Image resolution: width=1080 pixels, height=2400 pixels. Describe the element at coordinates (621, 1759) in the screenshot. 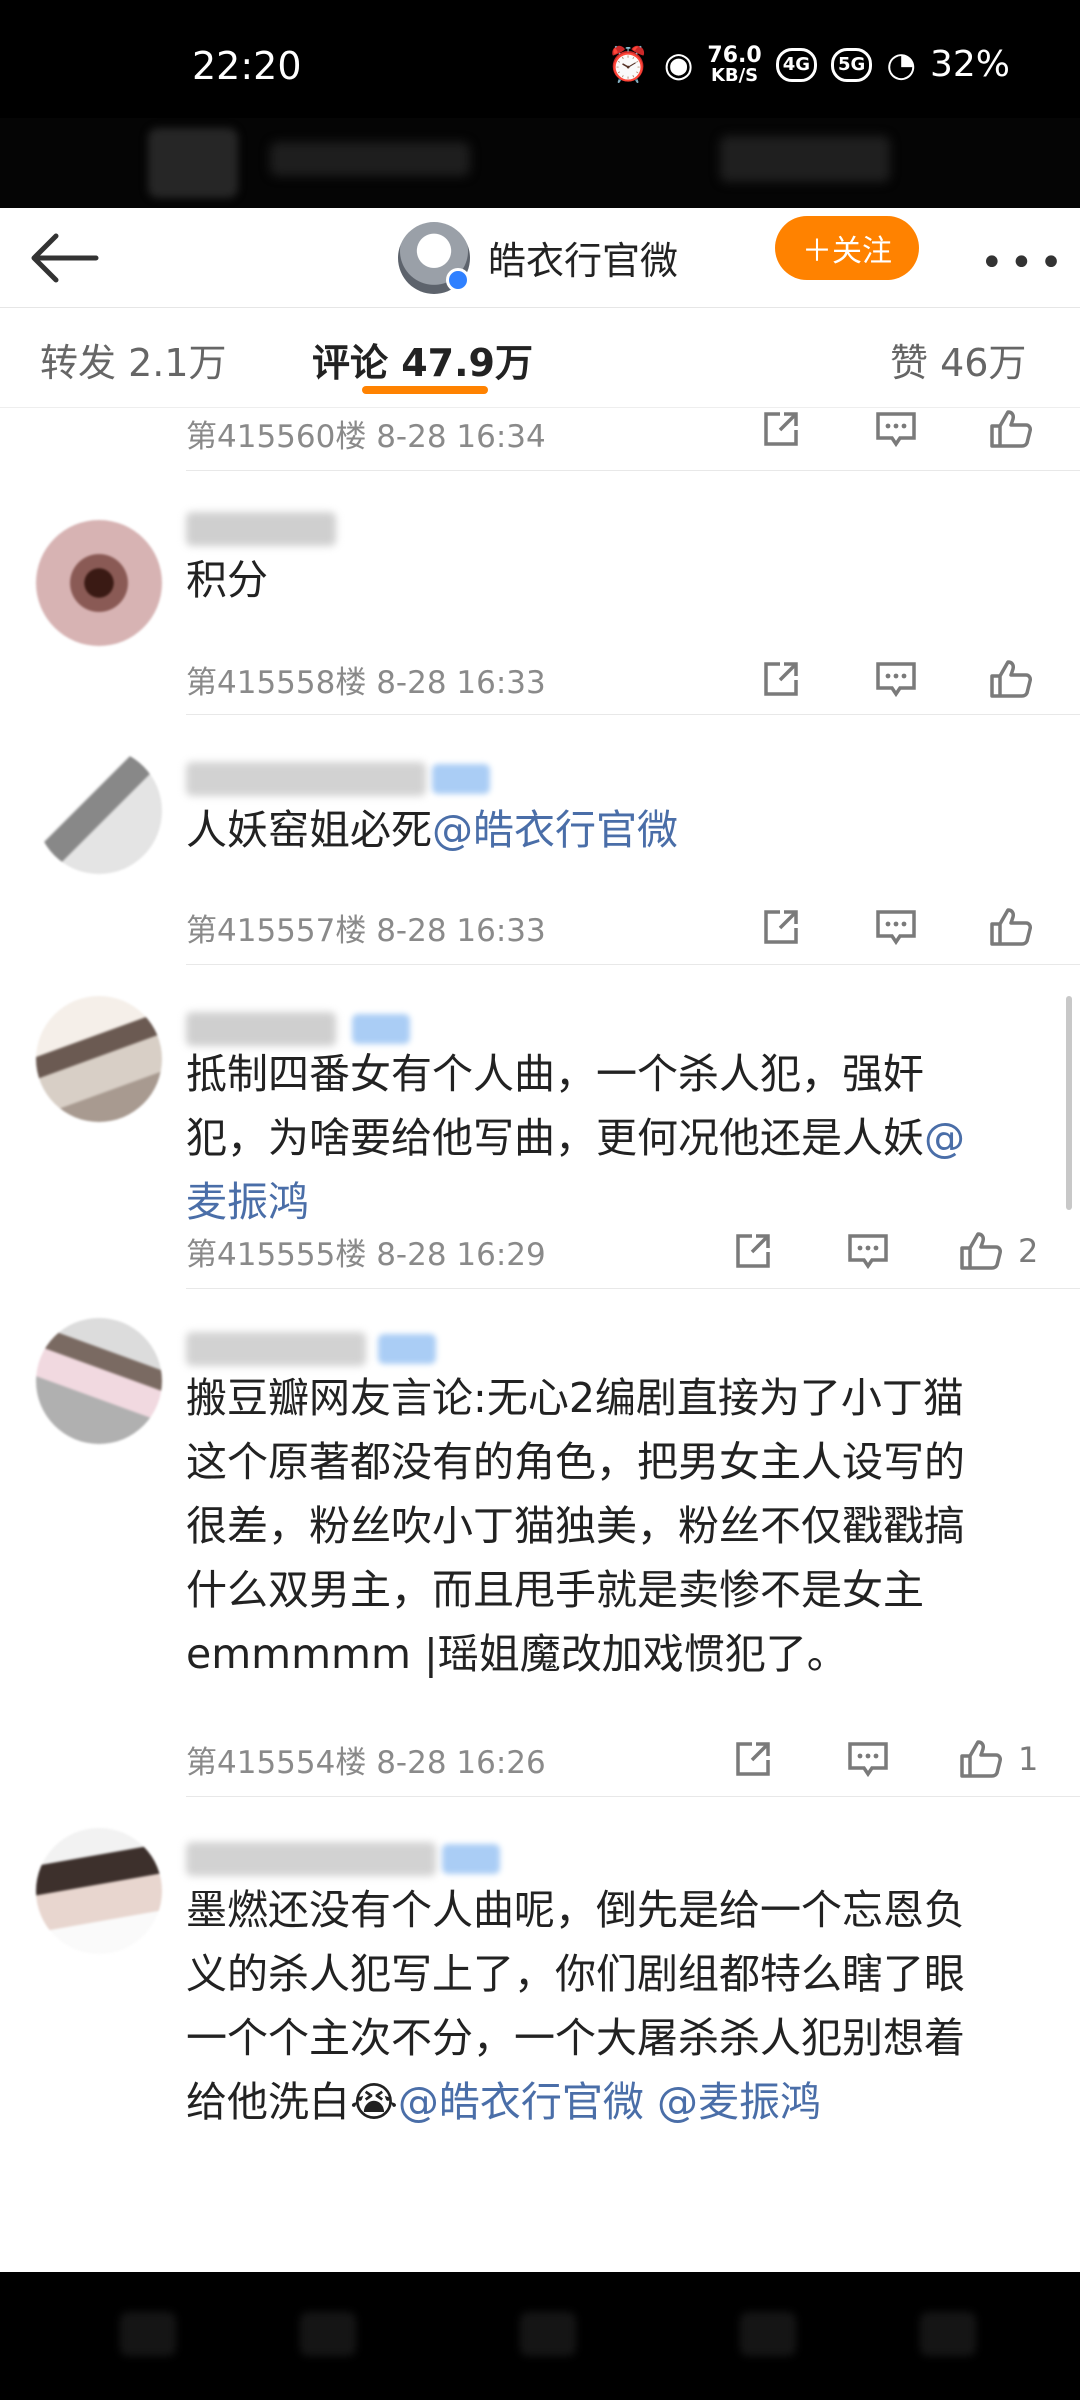

I see `comment-meta-row: 第415554楼 8-28 16:26` at that location.